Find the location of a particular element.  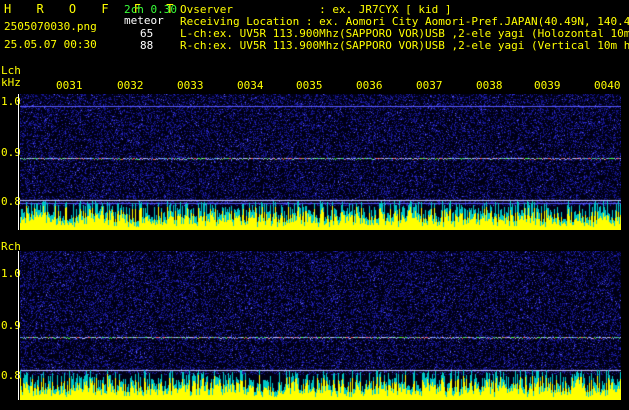

time-label: 0035 is located at coordinates (309, 85).